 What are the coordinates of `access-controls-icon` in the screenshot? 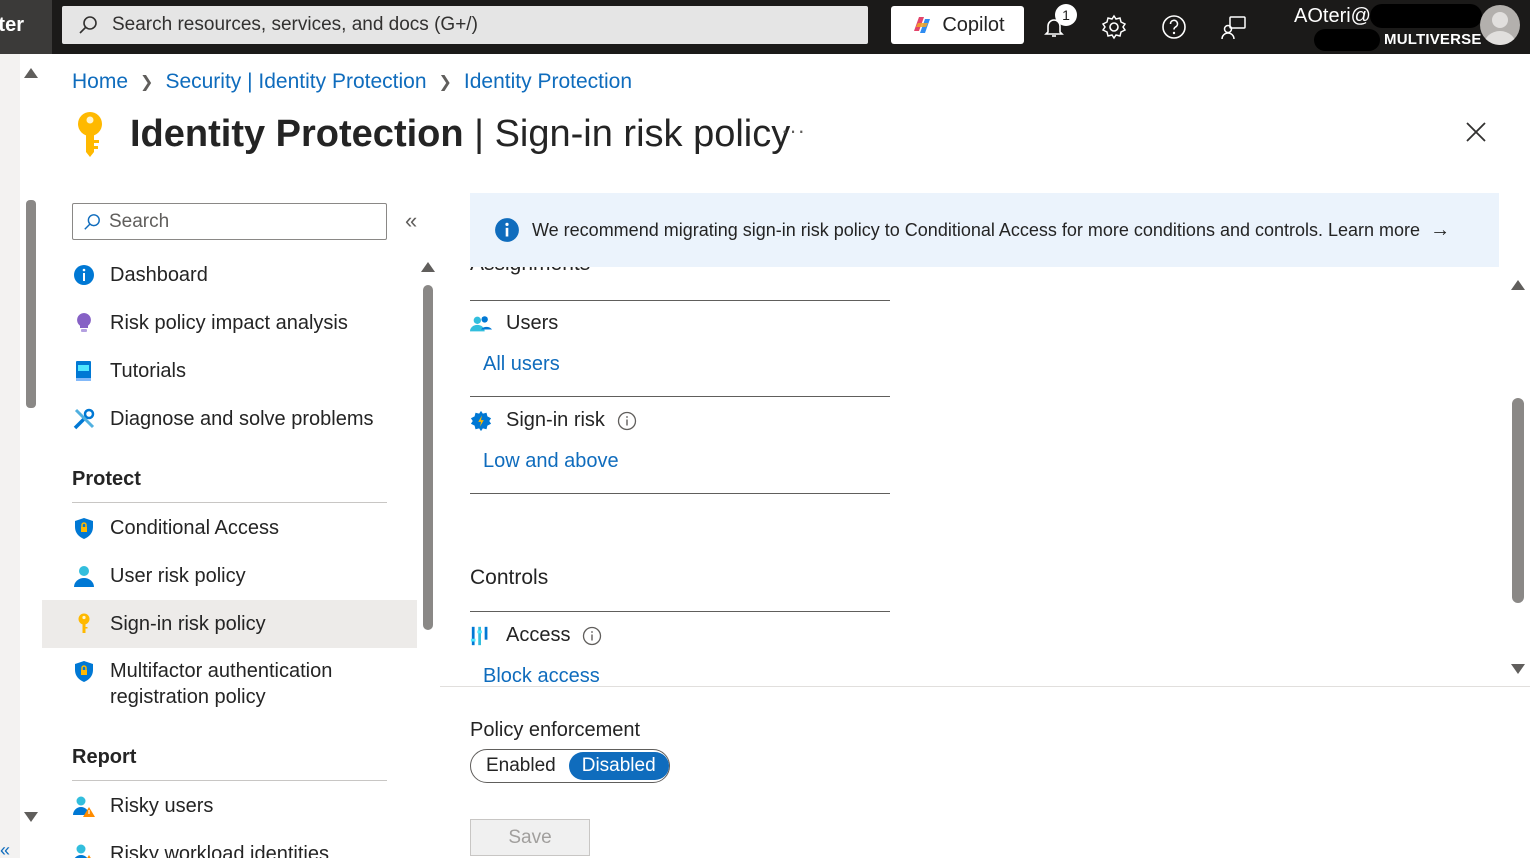 It's located at (479, 635).